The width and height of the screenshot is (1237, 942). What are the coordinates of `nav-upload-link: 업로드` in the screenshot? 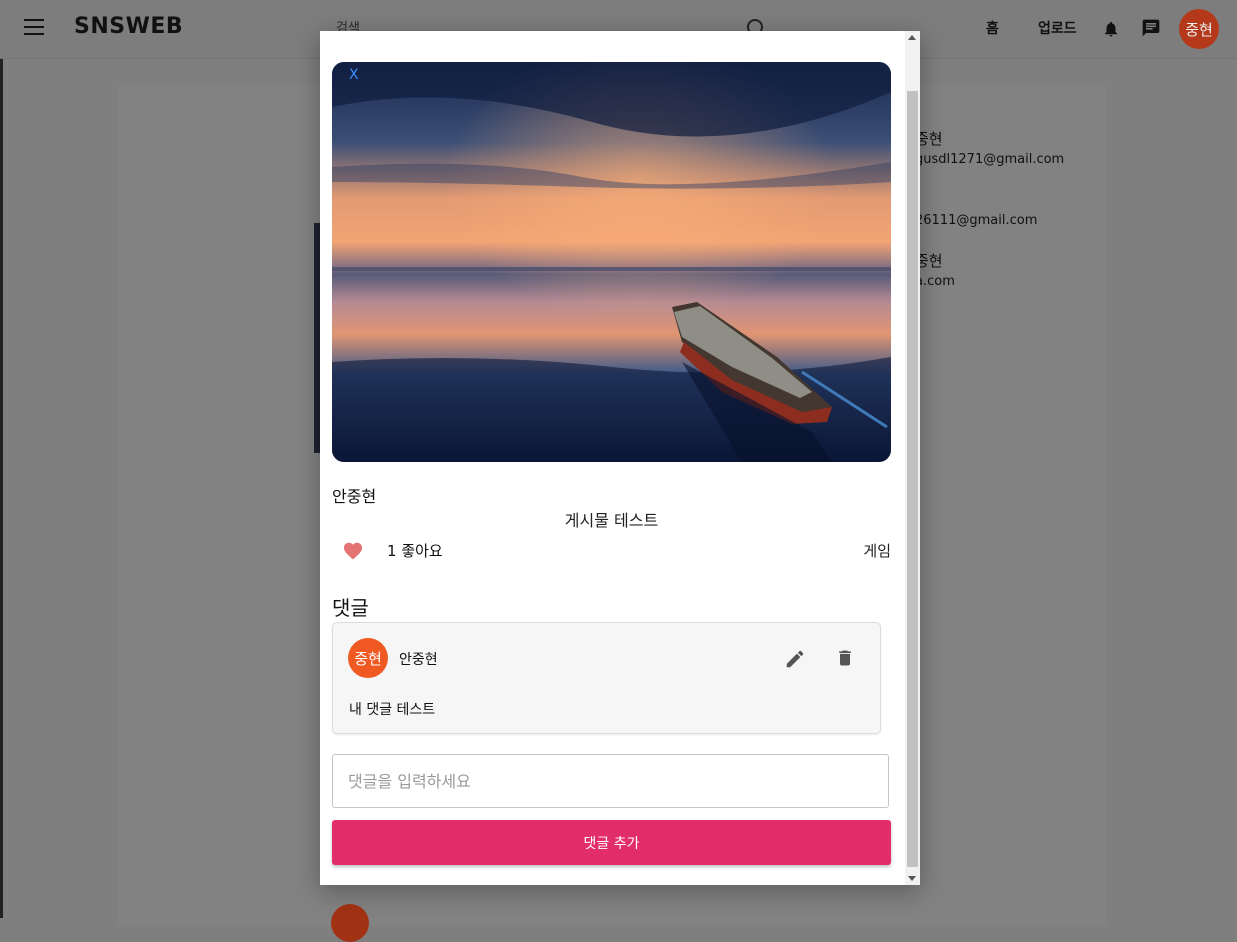 It's located at (1057, 28).